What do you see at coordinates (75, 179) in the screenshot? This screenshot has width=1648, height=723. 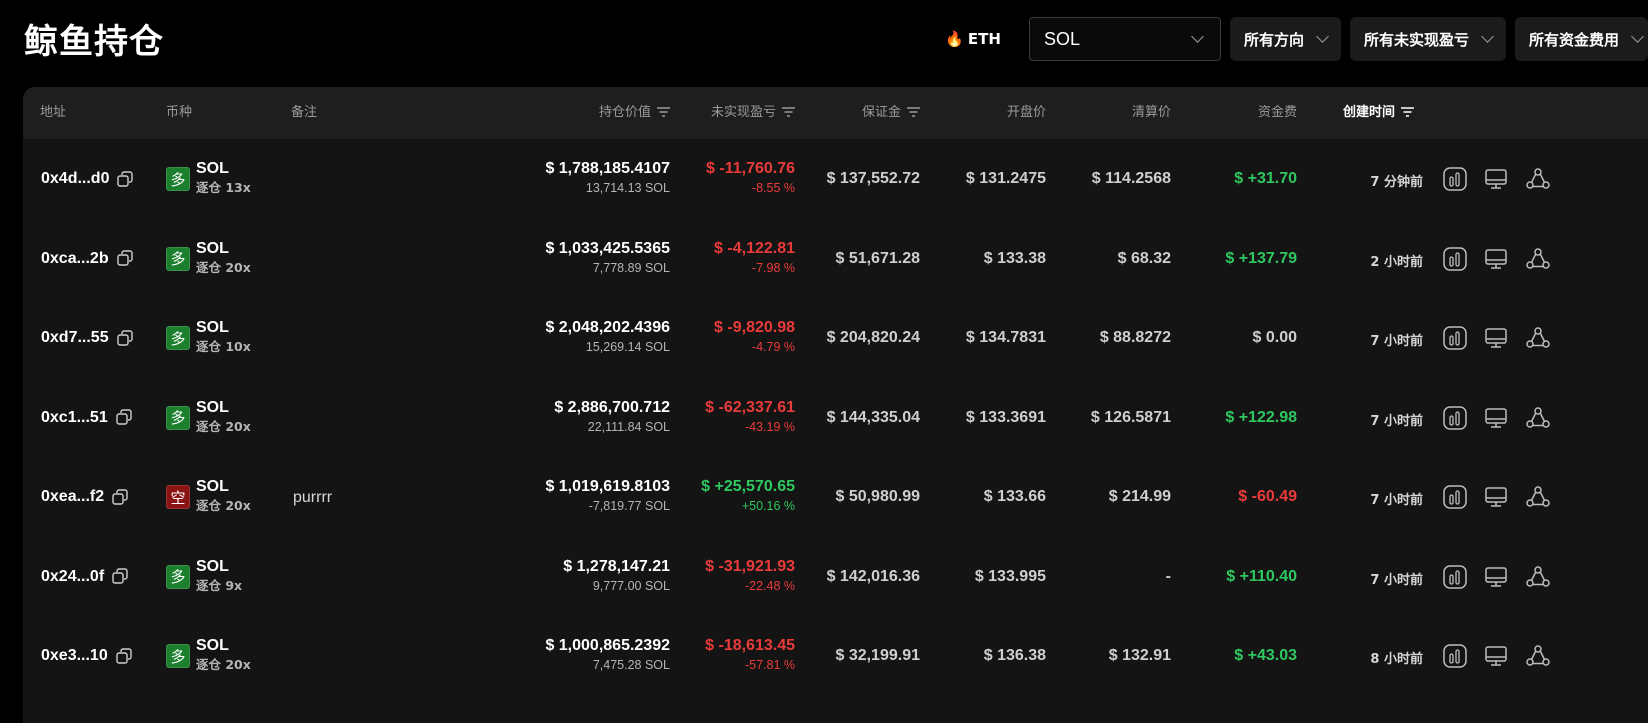 I see `wallet-address: 0x4d...d0` at bounding box center [75, 179].